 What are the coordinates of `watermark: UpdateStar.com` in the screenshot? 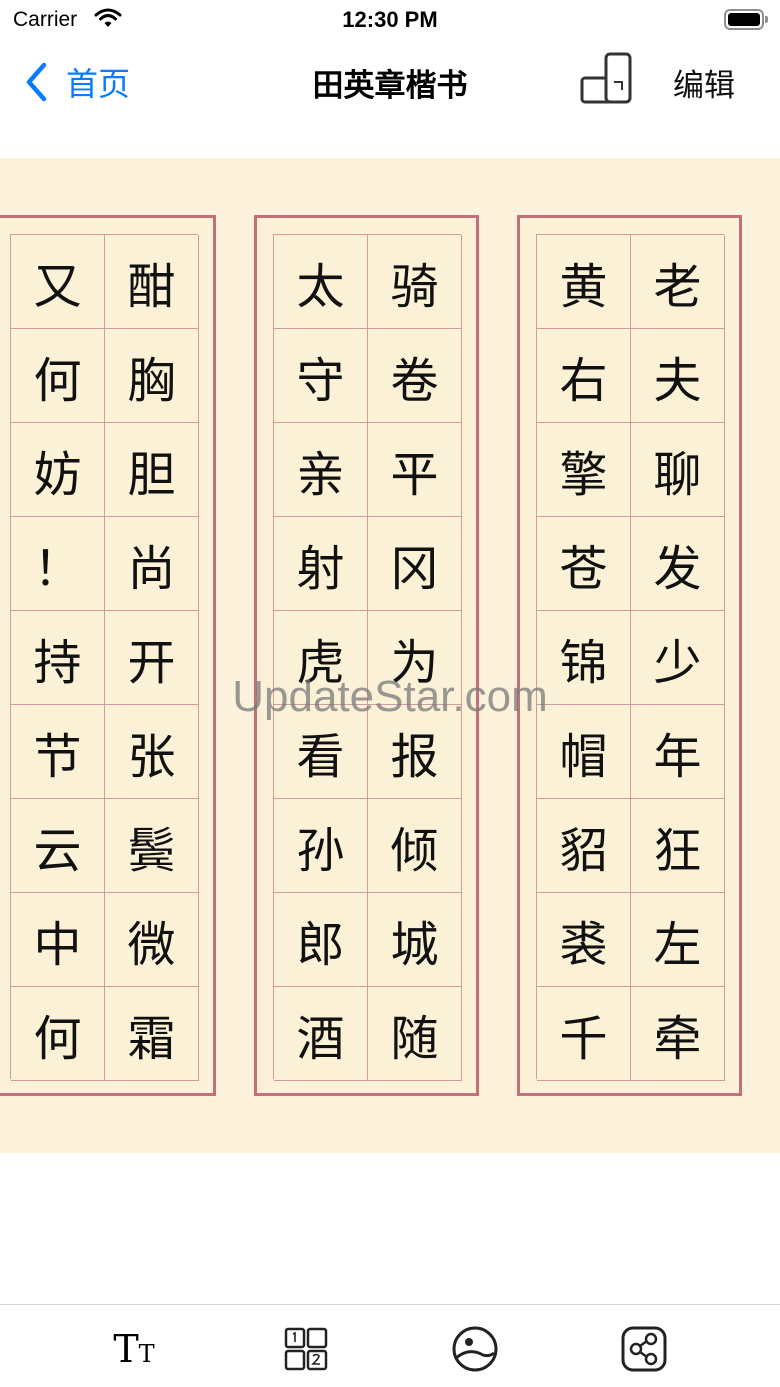 It's located at (390, 696).